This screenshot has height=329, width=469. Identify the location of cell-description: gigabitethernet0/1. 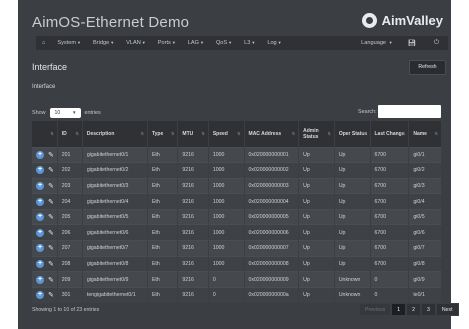
(115, 154).